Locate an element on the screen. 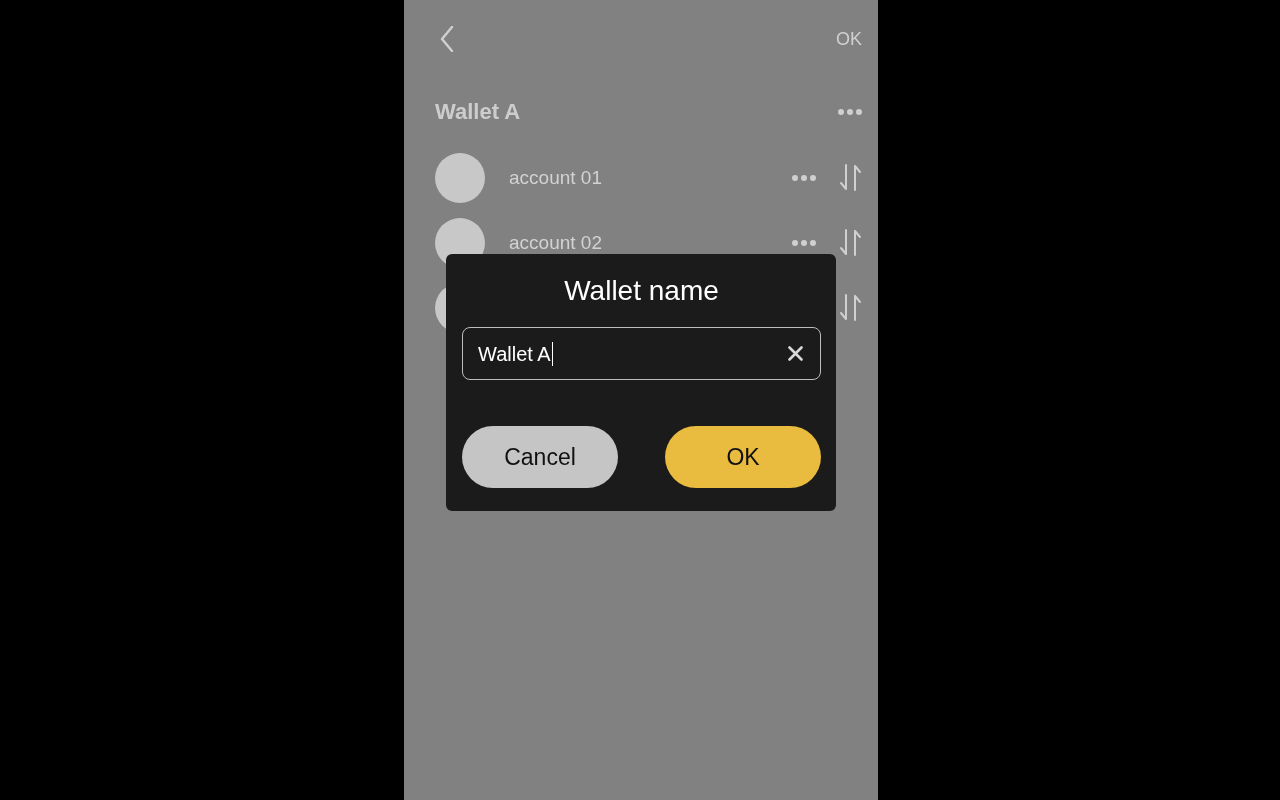 This screenshot has width=1280, height=800. ok-button: OK is located at coordinates (743, 457).